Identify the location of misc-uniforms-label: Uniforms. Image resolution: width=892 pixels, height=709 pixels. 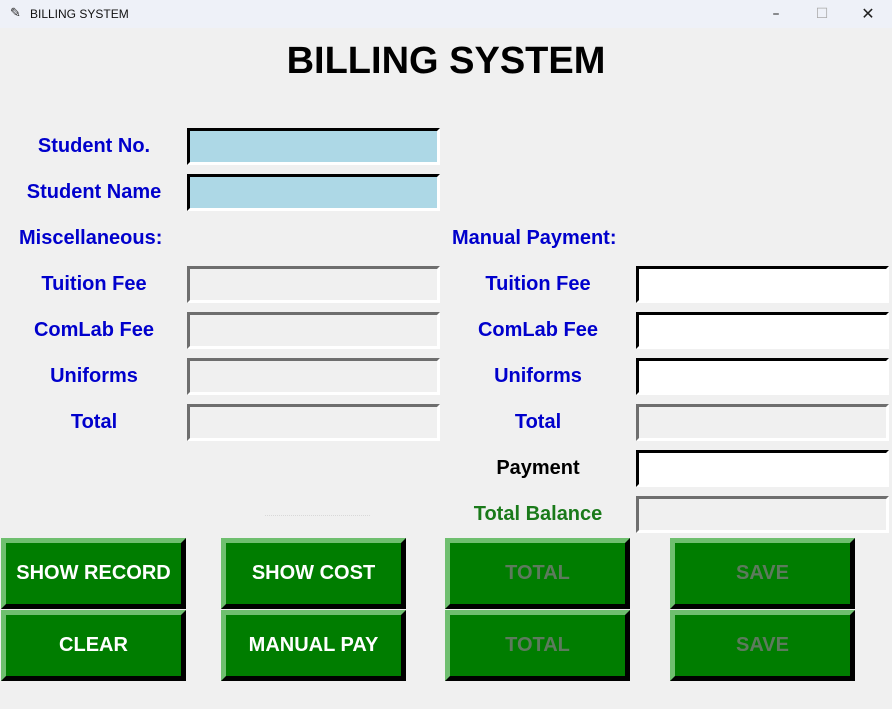
(94, 376).